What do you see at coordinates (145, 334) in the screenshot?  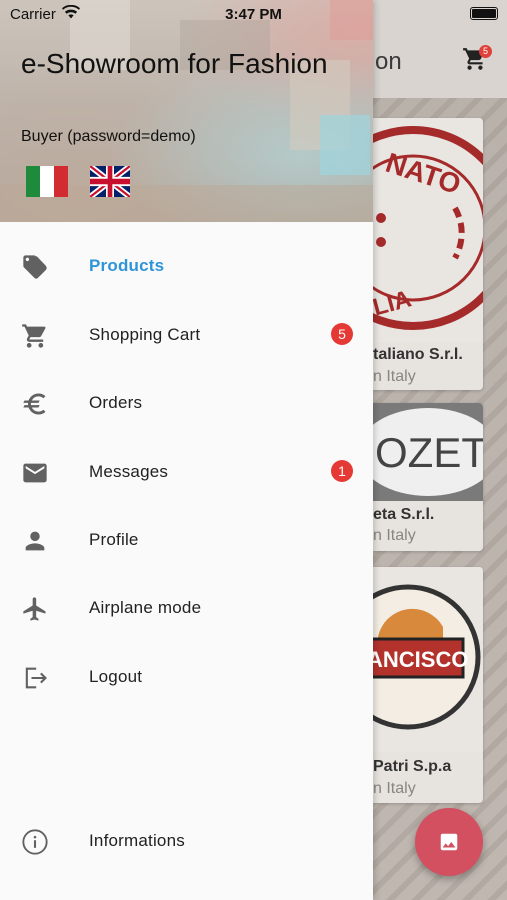 I see `menu-item-label: Shopping Cart` at bounding box center [145, 334].